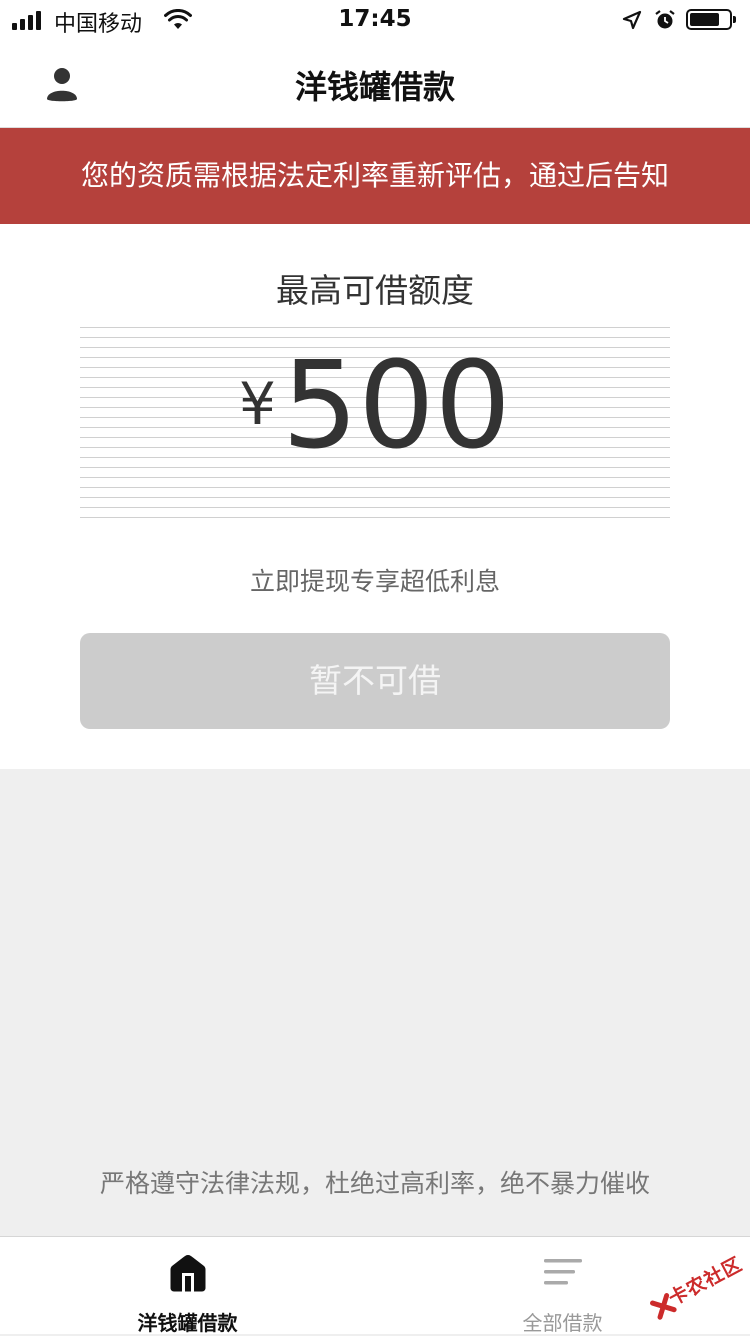  I want to click on limit-amount: ¥500, so click(375, 407).